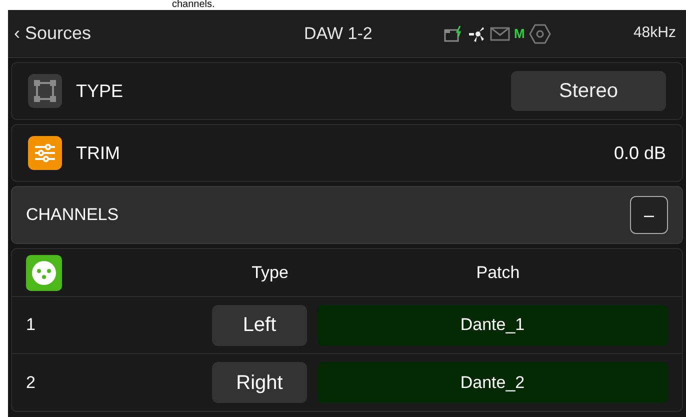 Image resolution: width=686 pixels, height=417 pixels. Describe the element at coordinates (159, 33) in the screenshot. I see `back-link: ‹ Sources` at that location.